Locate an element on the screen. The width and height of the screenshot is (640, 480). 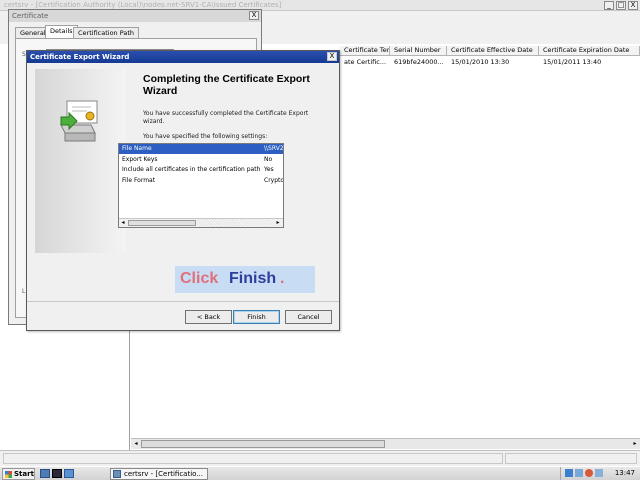
column-header-serial: Serial Number is located at coordinates (418, 51).